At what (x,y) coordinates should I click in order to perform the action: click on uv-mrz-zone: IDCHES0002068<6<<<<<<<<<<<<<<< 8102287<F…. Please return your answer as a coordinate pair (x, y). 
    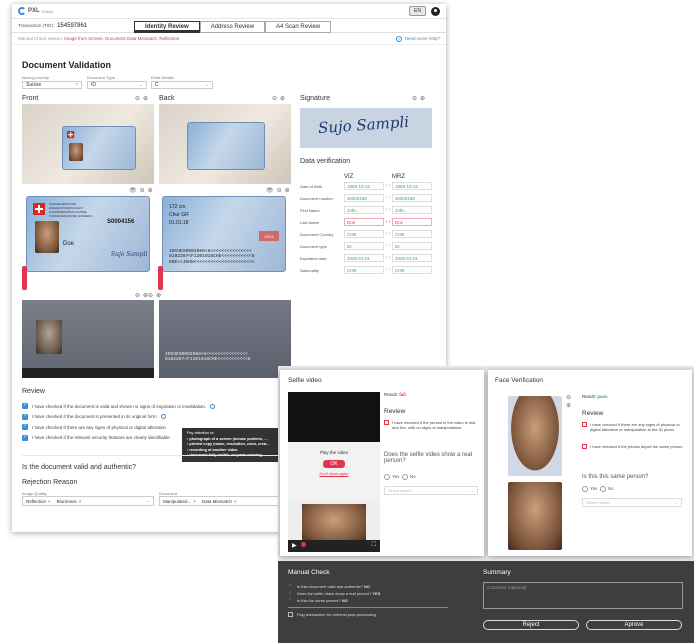
    Looking at the image, I should click on (207, 357).